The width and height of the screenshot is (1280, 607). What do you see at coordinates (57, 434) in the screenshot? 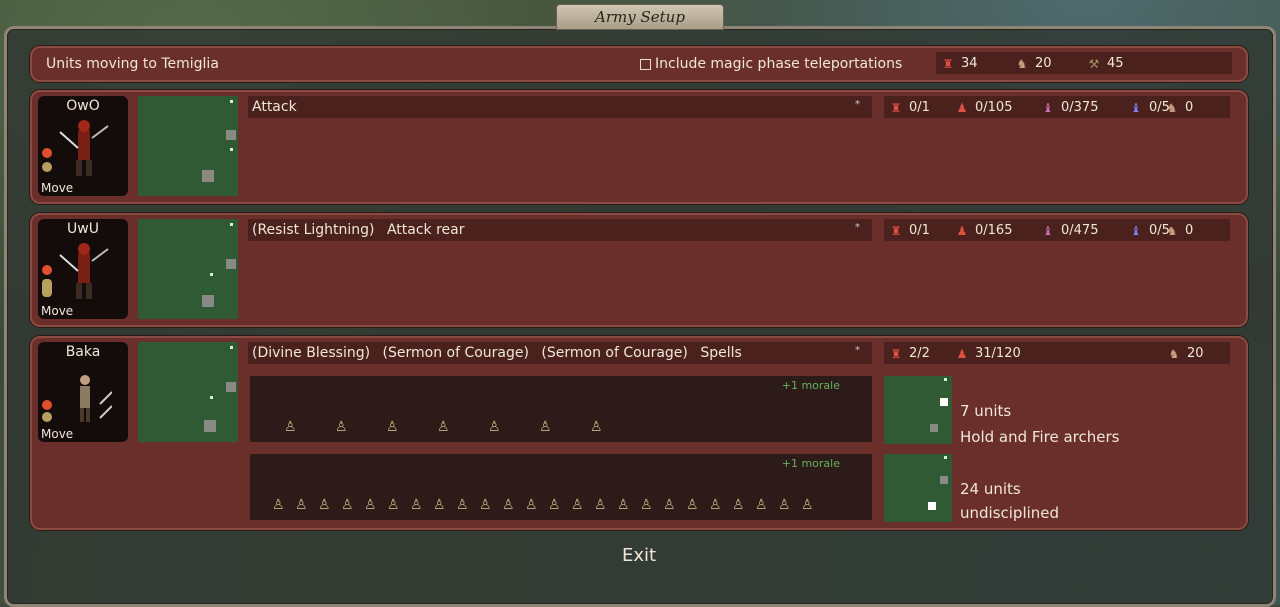
I see `move-status: Move` at bounding box center [57, 434].